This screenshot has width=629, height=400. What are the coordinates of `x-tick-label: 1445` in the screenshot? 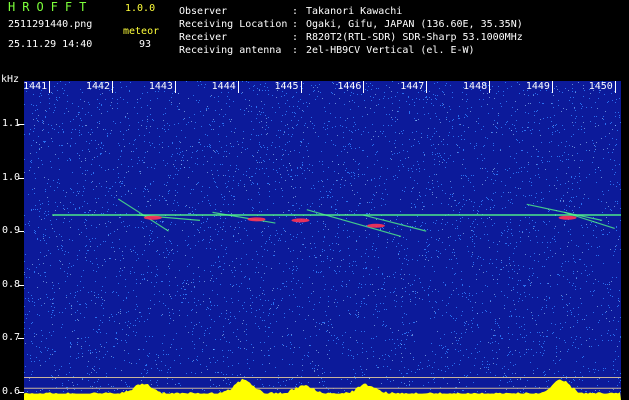 It's located at (286, 86).